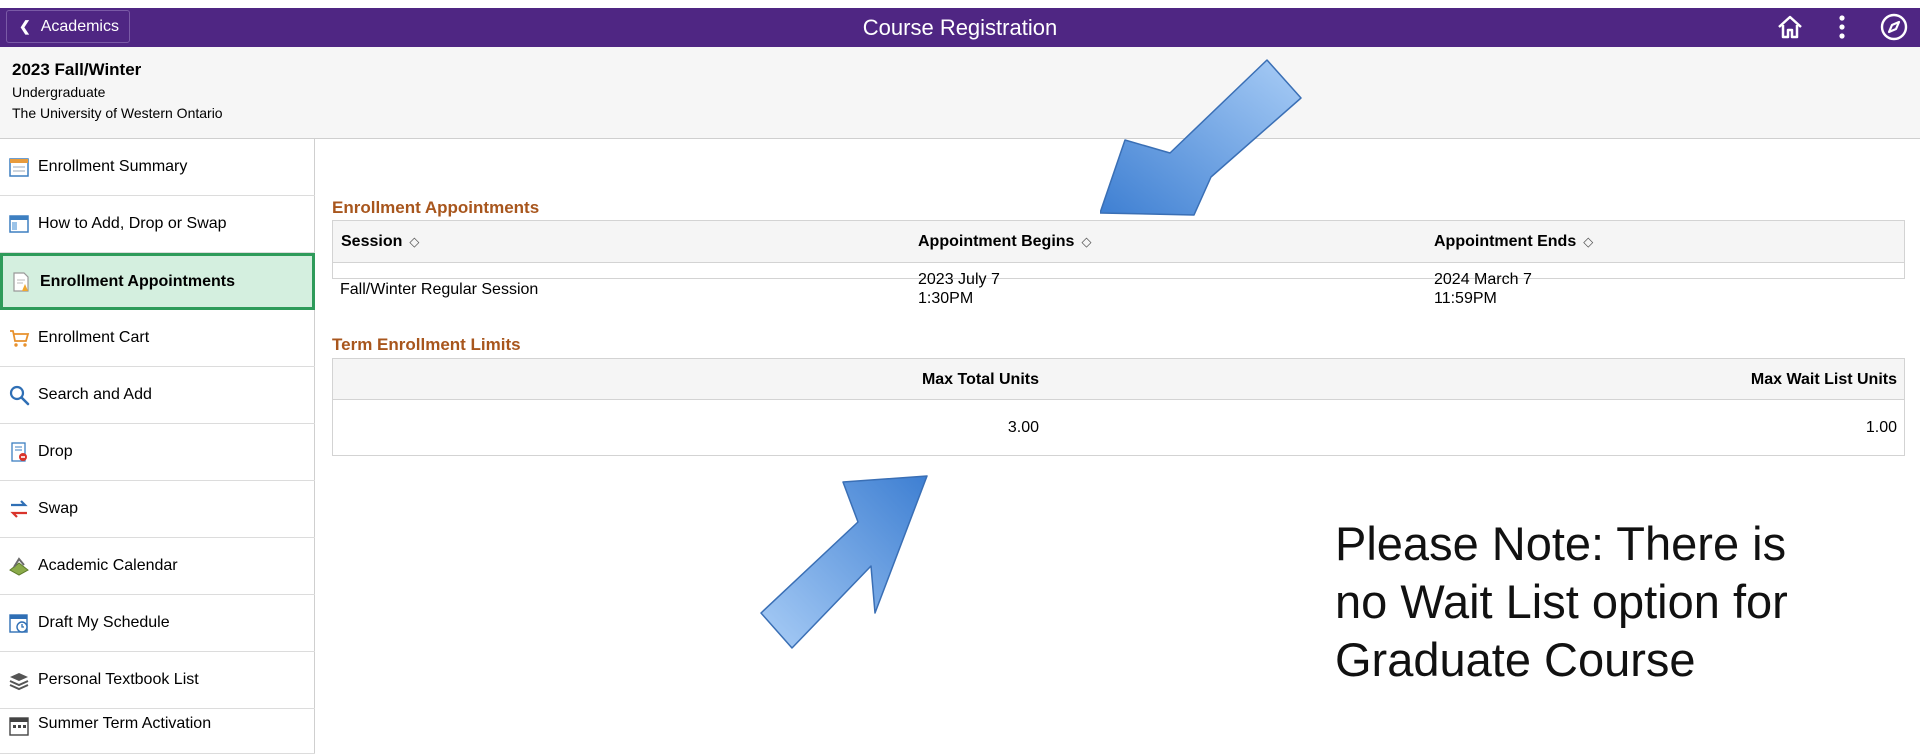 Image resolution: width=1920 pixels, height=754 pixels. What do you see at coordinates (19, 452) in the screenshot?
I see `drop-doc-icon` at bounding box center [19, 452].